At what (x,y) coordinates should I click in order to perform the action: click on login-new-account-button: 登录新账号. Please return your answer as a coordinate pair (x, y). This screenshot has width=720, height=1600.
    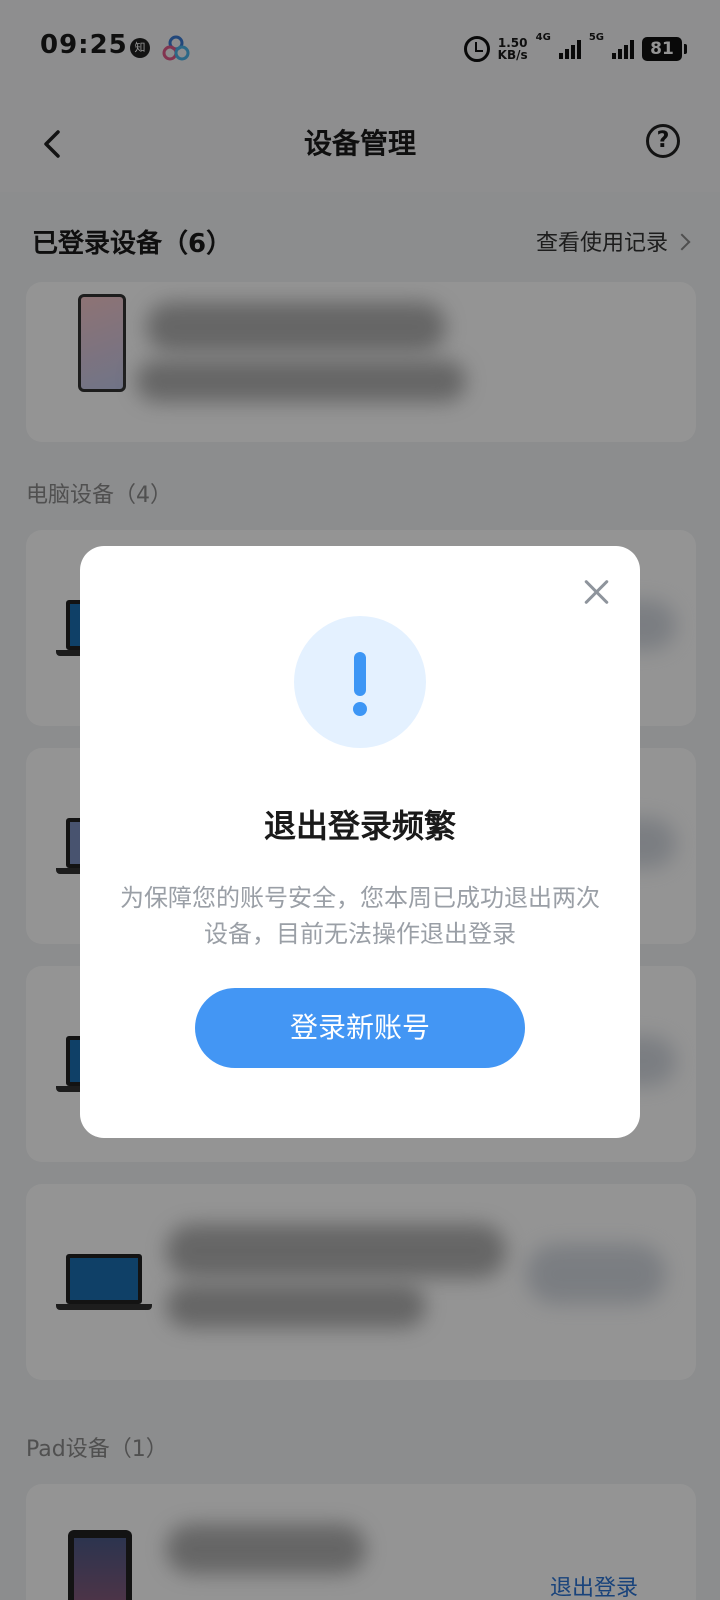
    Looking at the image, I should click on (360, 1028).